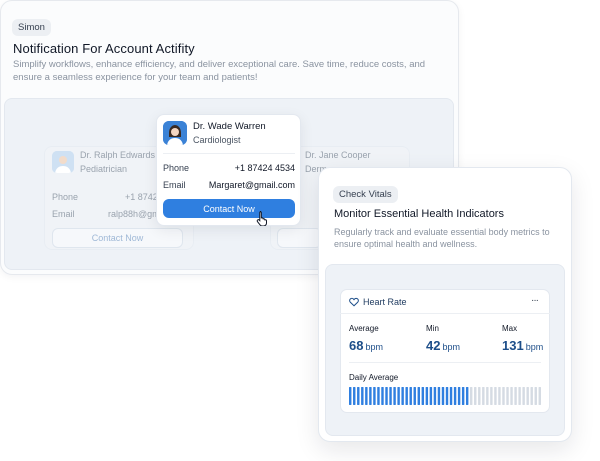 This screenshot has height=461, width=600. I want to click on check-vitals-tag: Check Vitals, so click(365, 194).